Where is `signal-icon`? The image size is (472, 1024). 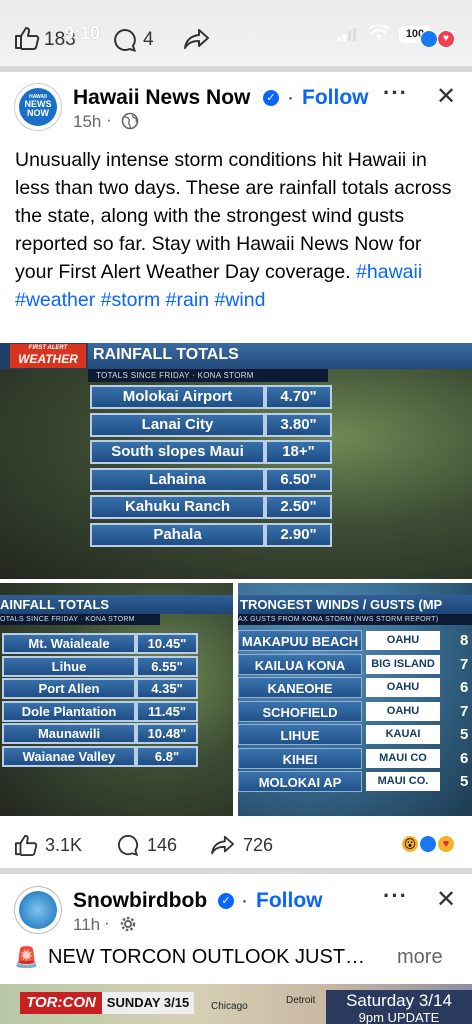
signal-icon is located at coordinates (348, 34).